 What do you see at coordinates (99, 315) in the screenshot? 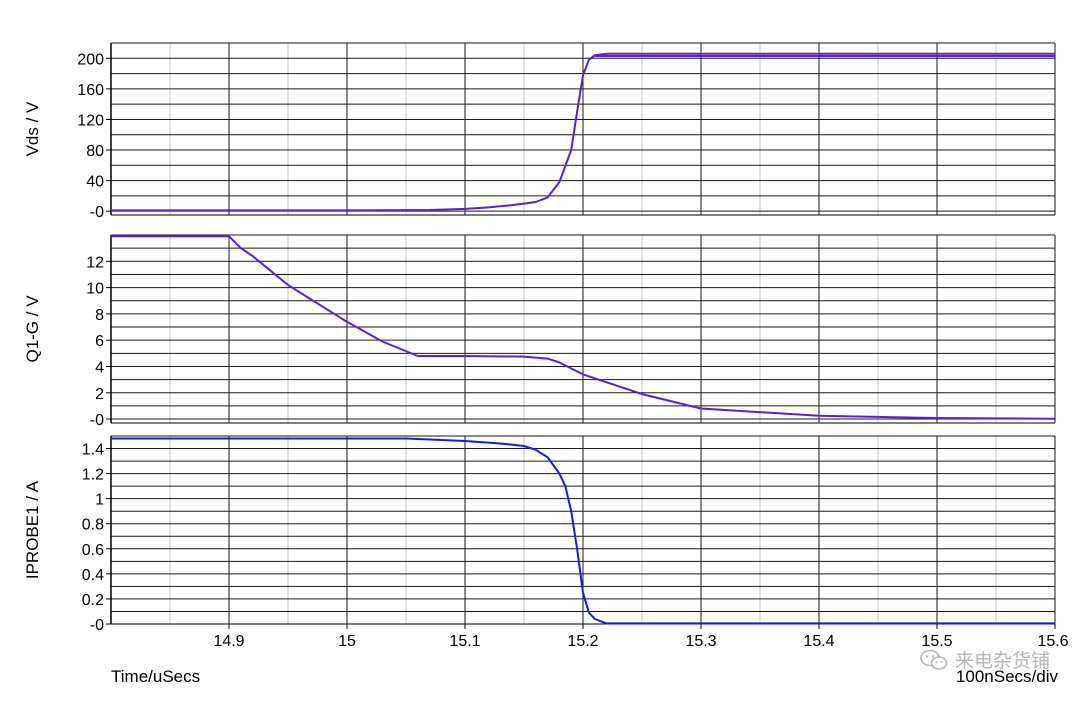
I see `y-tick-label: 8` at bounding box center [99, 315].